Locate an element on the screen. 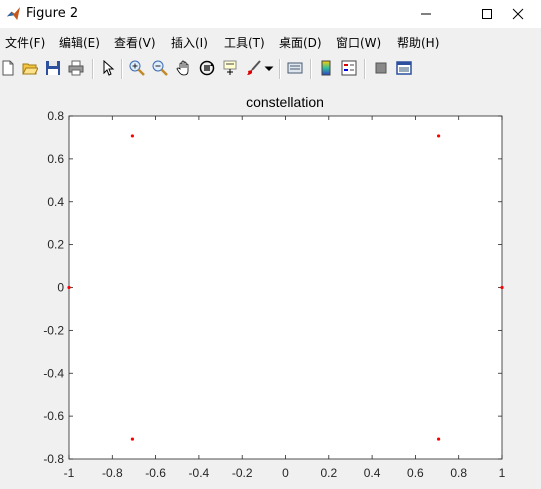  minimize-button is located at coordinates (426, 14).